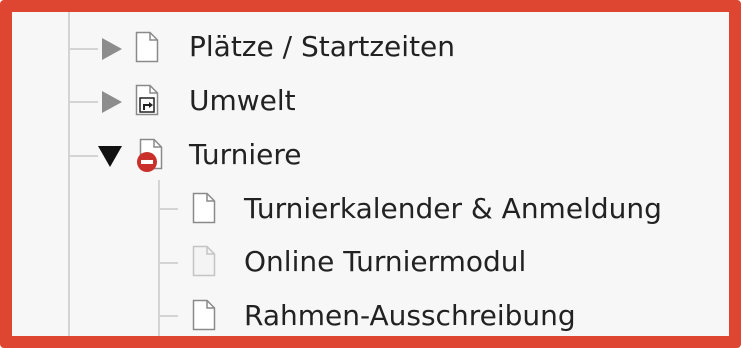 This screenshot has width=741, height=348. What do you see at coordinates (245, 155) in the screenshot?
I see `tree-item-label: Turniere` at bounding box center [245, 155].